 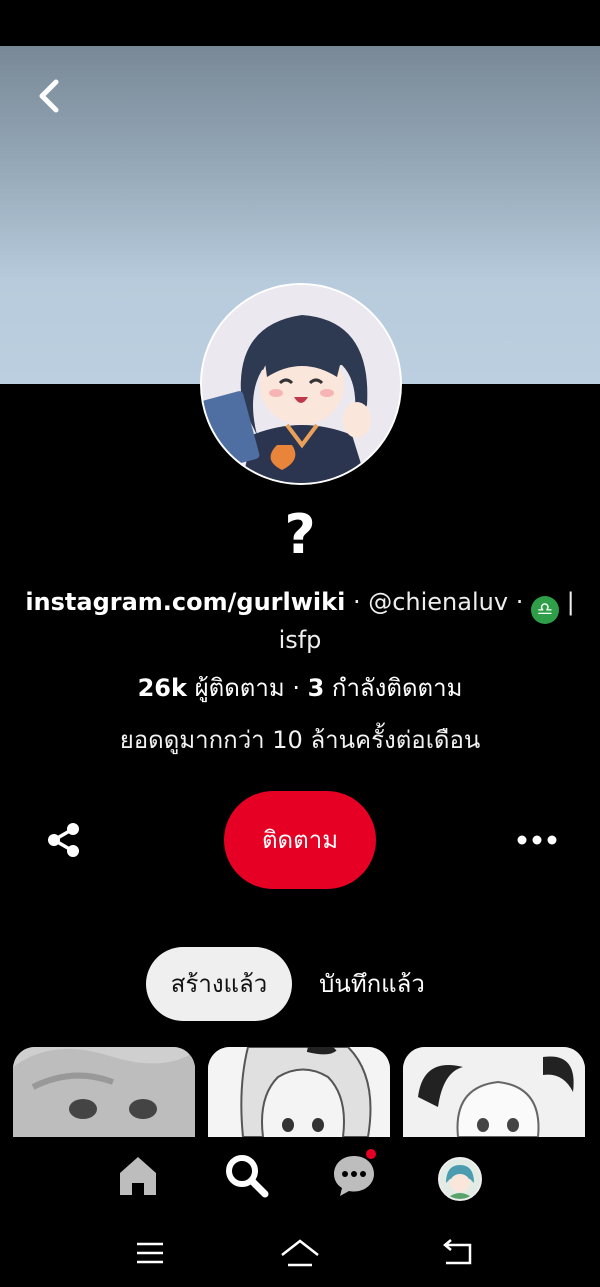 I want to click on chevron-left-icon, so click(x=49, y=96).